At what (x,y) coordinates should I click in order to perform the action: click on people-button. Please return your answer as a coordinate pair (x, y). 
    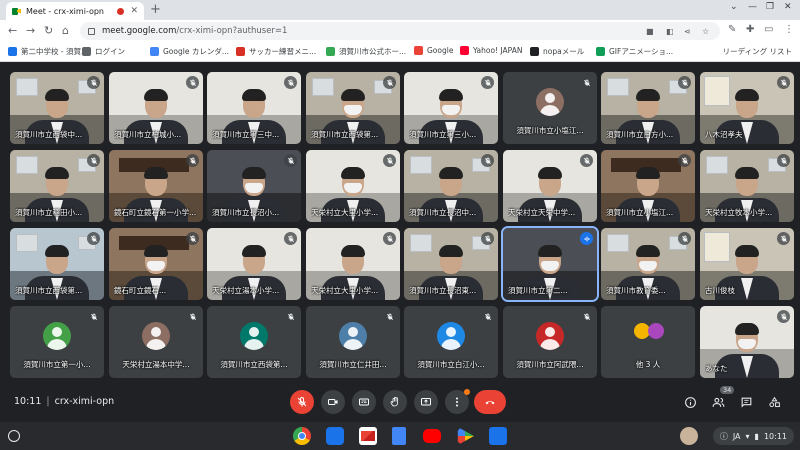
    Looking at the image, I should click on (718, 402).